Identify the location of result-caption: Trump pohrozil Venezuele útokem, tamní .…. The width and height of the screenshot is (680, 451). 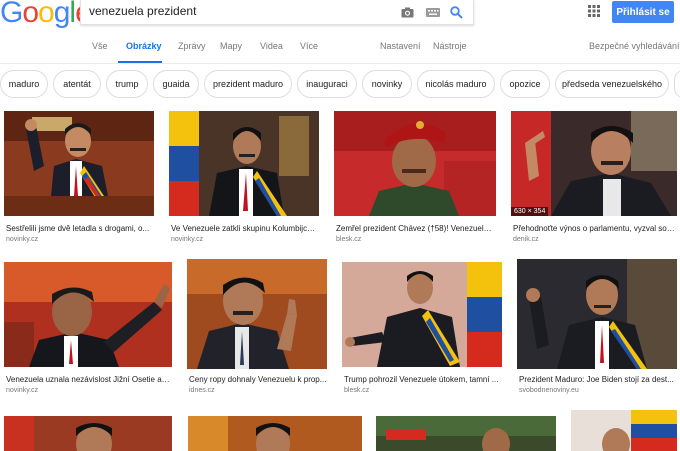
(423, 379).